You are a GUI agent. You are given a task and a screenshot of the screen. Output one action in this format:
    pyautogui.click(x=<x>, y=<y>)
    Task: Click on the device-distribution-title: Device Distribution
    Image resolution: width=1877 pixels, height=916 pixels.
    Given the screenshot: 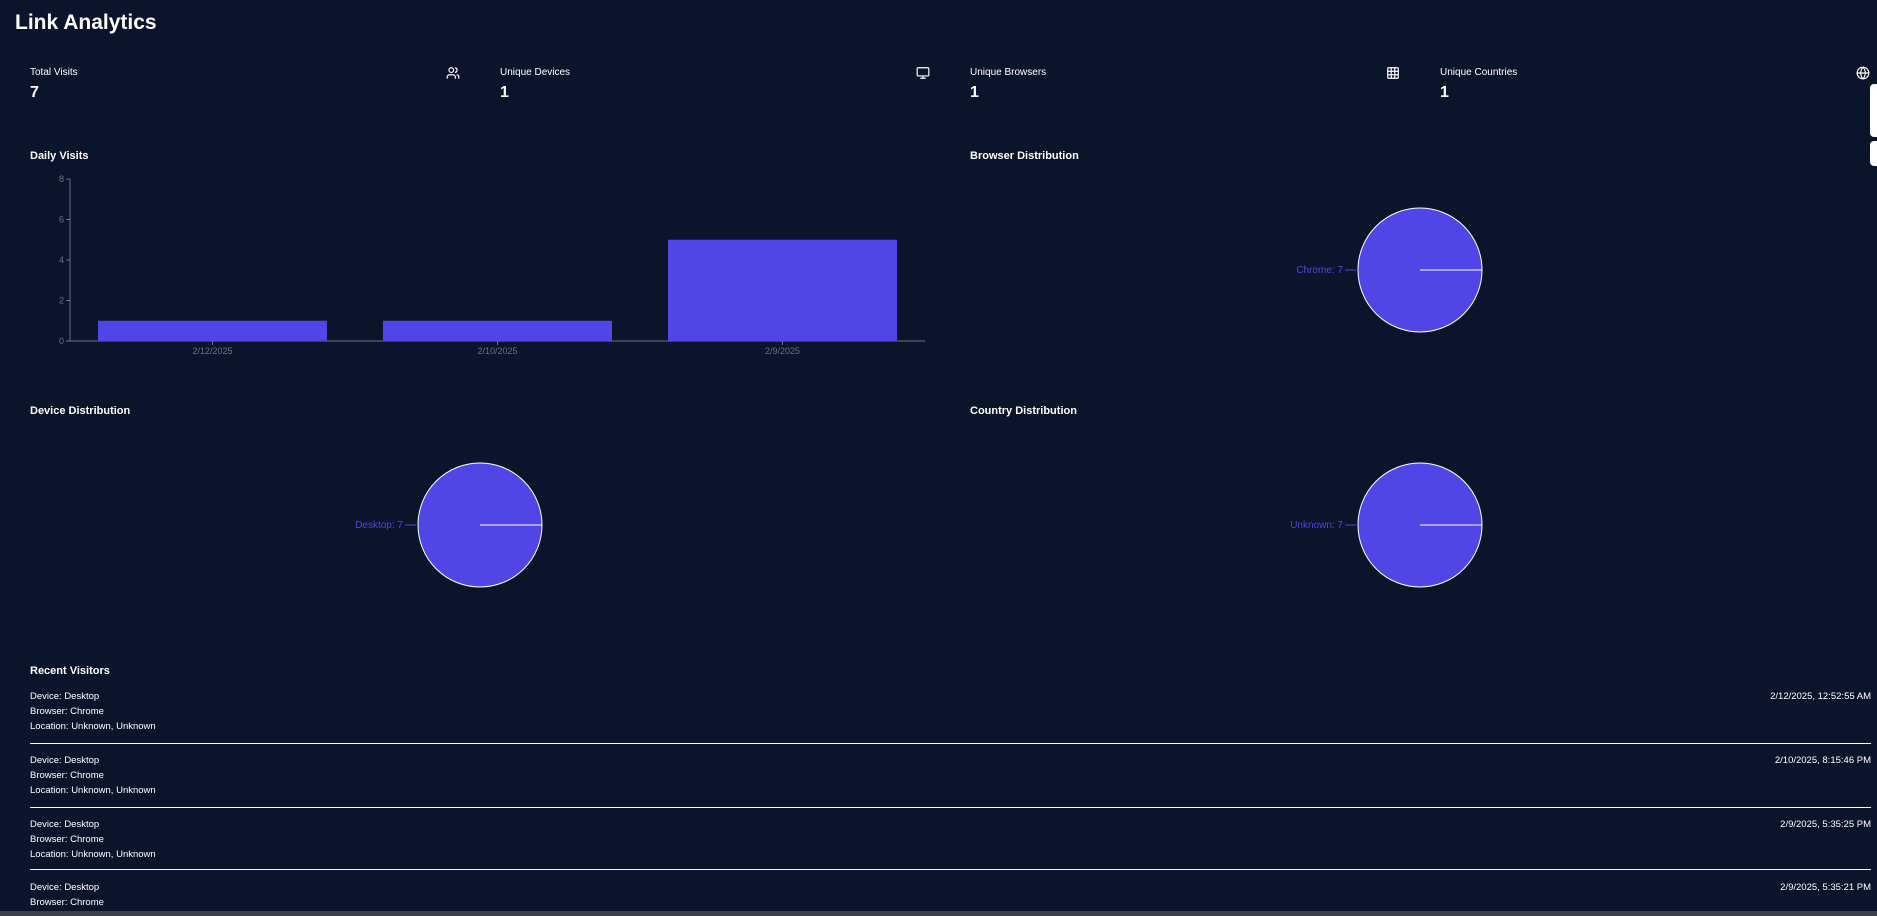 What is the action you would take?
    pyautogui.click(x=80, y=411)
    